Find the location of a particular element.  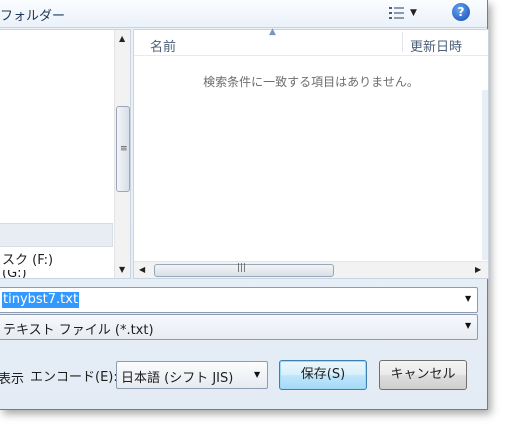

view-options-button: ▼ is located at coordinates (408, 13).